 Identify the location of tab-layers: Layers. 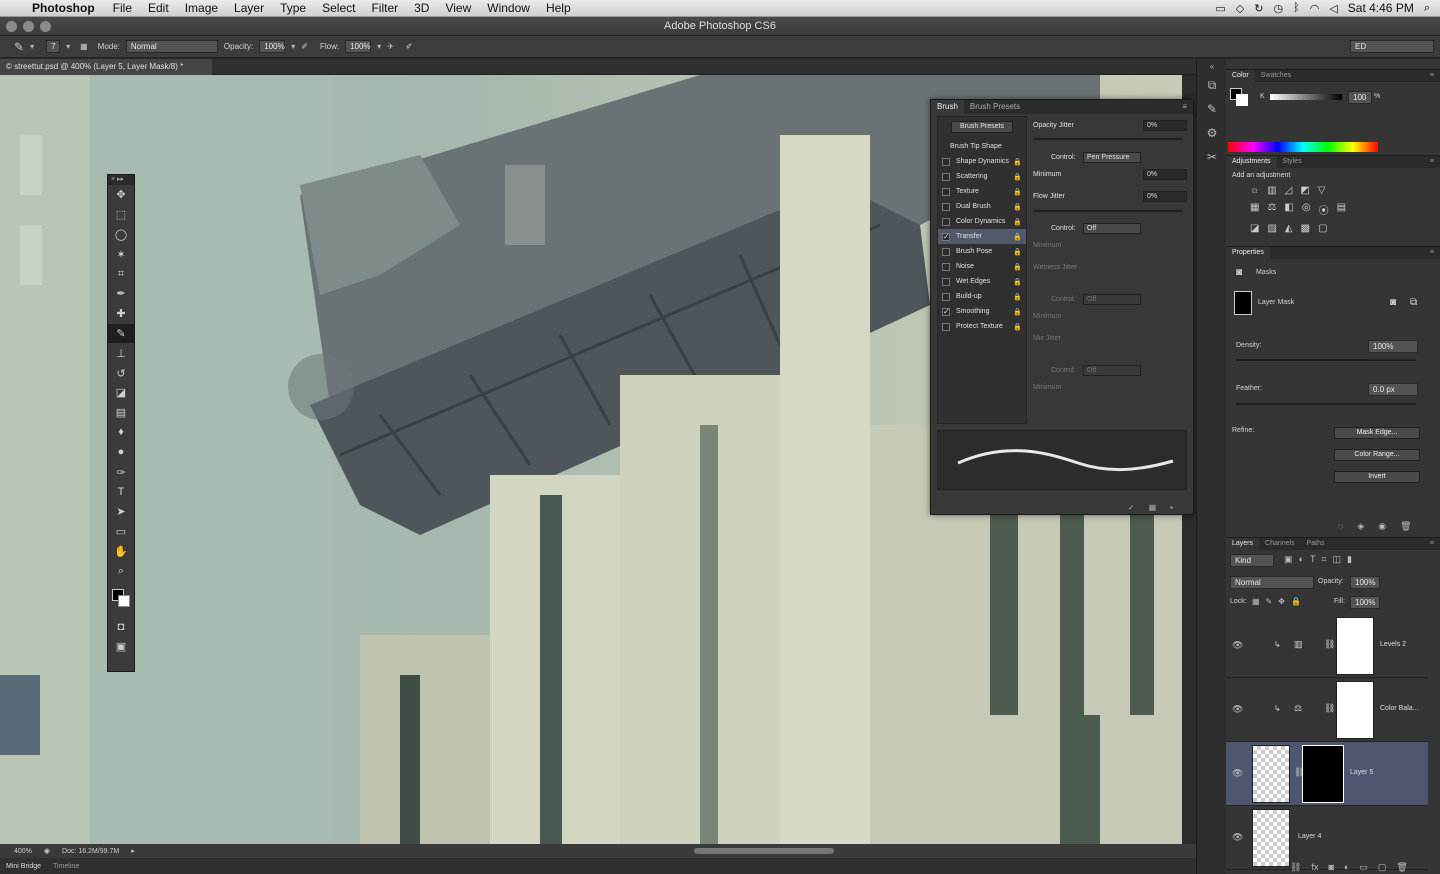
(1243, 544).